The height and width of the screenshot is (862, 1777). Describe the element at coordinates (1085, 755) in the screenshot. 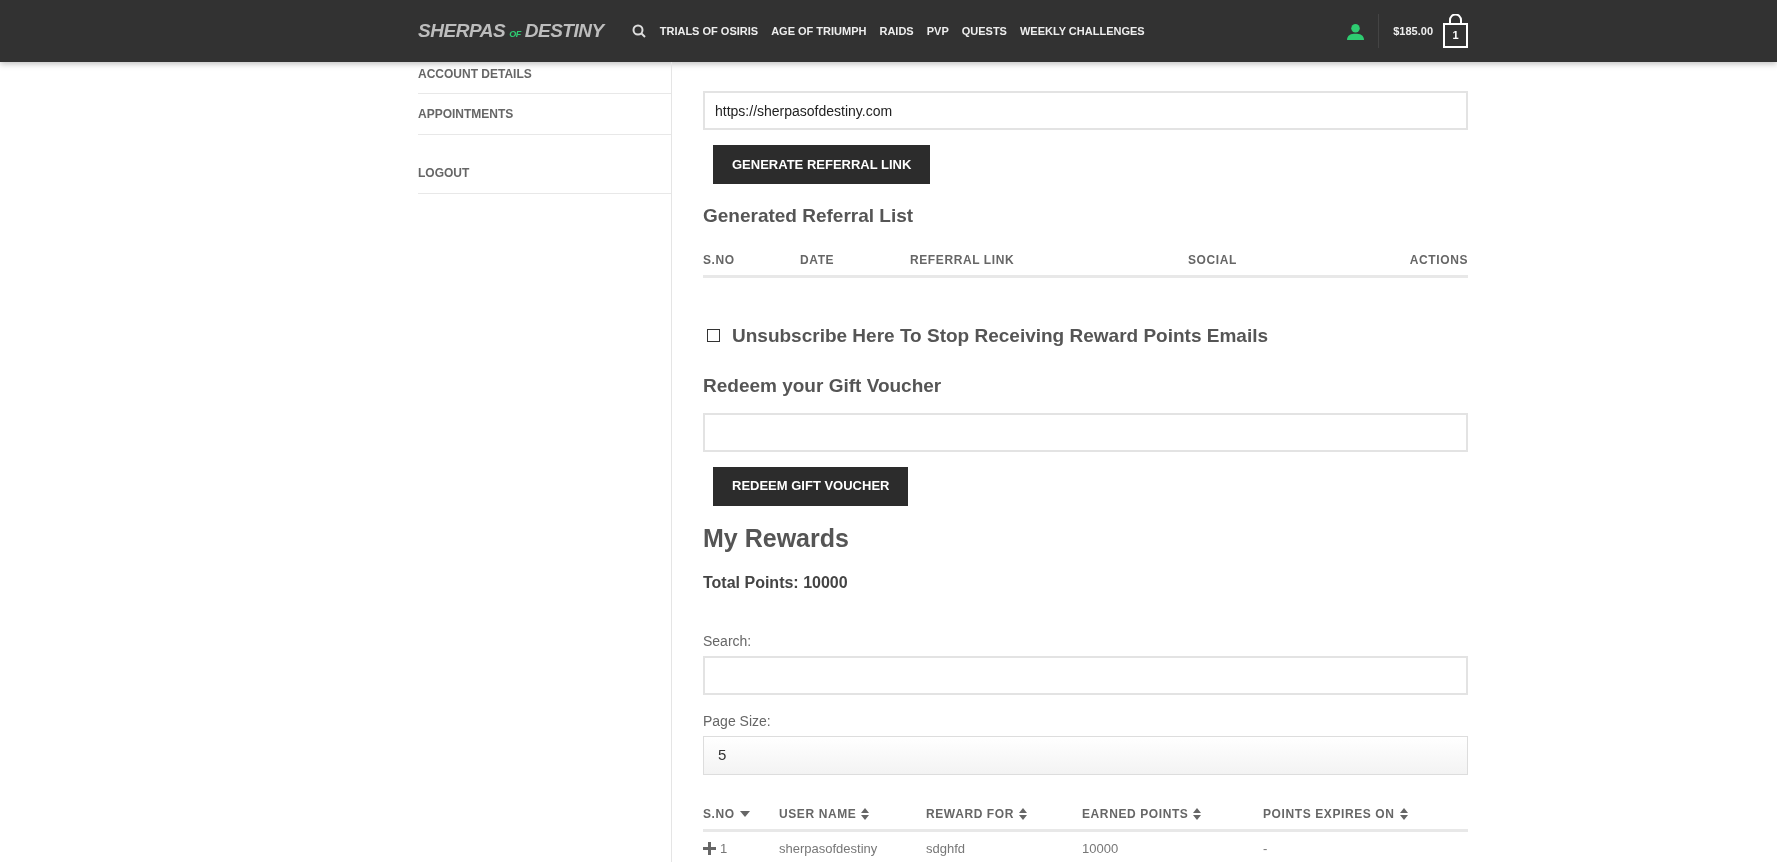

I see `page-size-select: 5` at that location.